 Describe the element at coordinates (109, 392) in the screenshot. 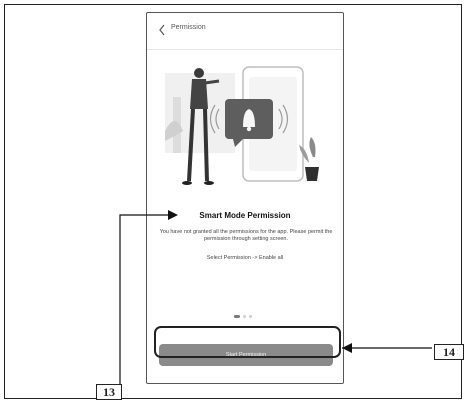

I see `callout-label-13: 13` at that location.